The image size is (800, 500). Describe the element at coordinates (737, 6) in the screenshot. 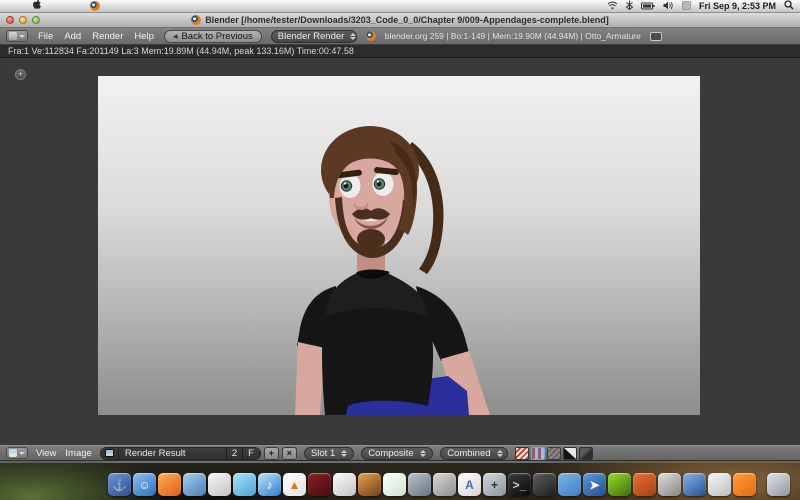

I see `menubar-clock: Fri Sep 9, 2:53 PM` at that location.